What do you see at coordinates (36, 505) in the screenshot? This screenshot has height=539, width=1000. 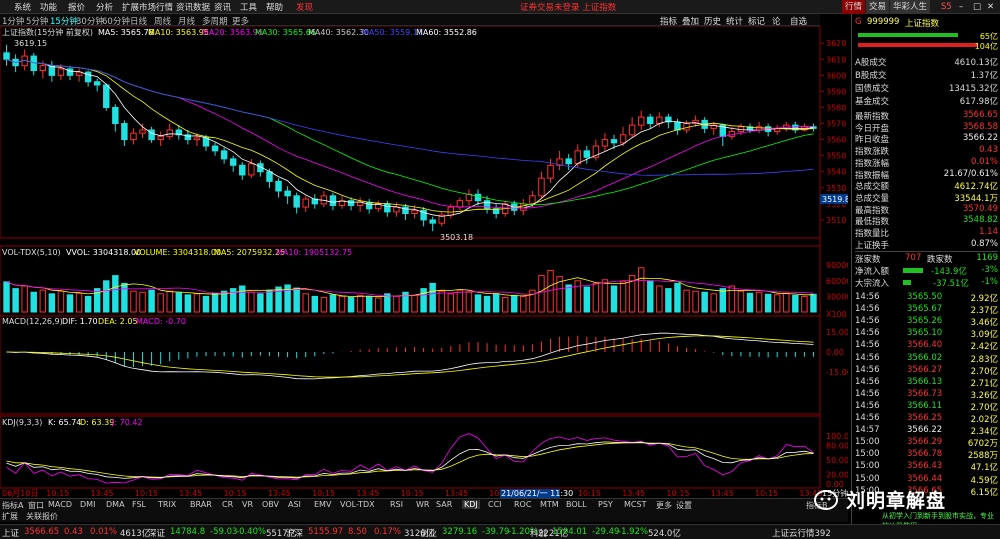 I see `indicator-tab: 窗口` at bounding box center [36, 505].